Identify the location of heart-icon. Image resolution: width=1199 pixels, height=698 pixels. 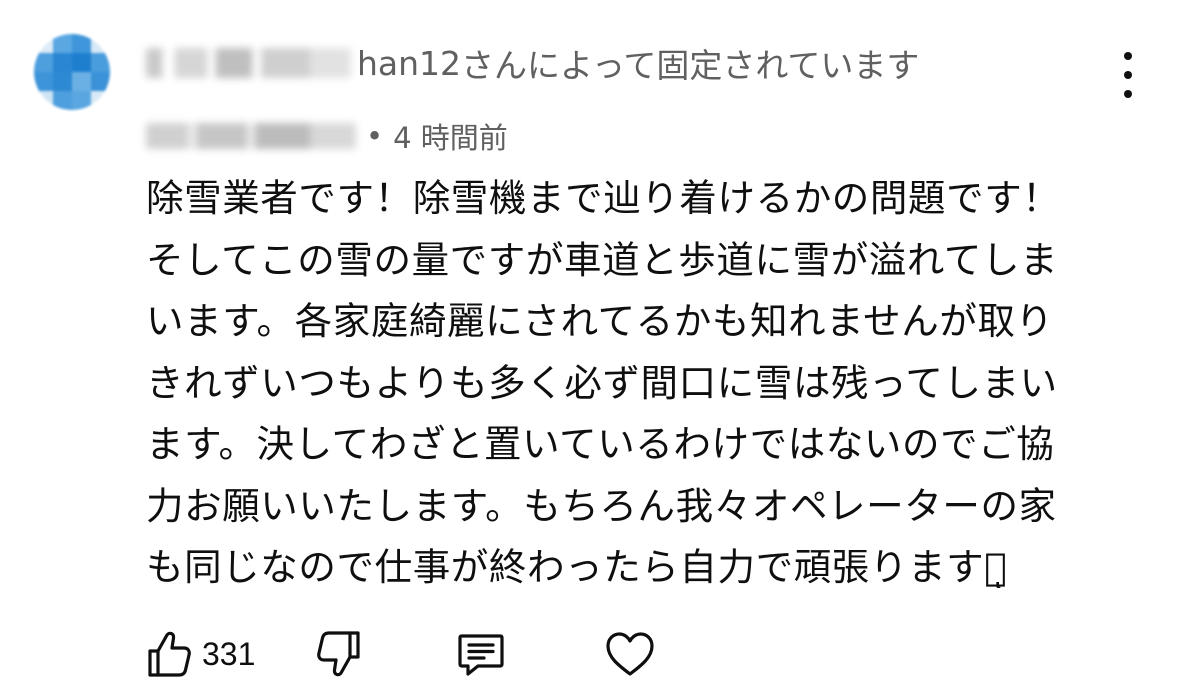
(630, 654).